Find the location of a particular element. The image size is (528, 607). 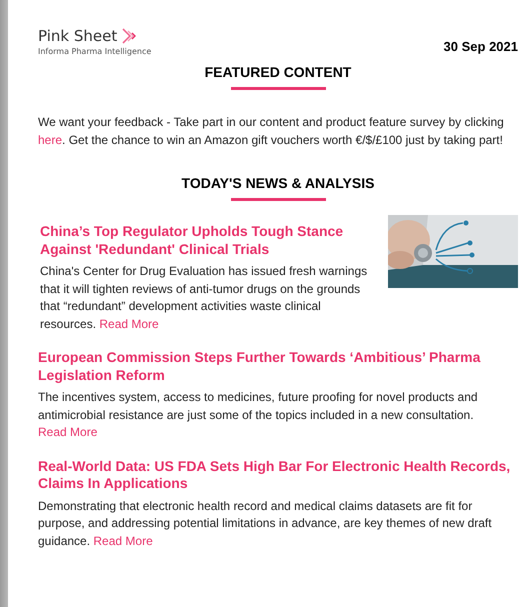

logo-title: Pink Sheet is located at coordinates (78, 36).